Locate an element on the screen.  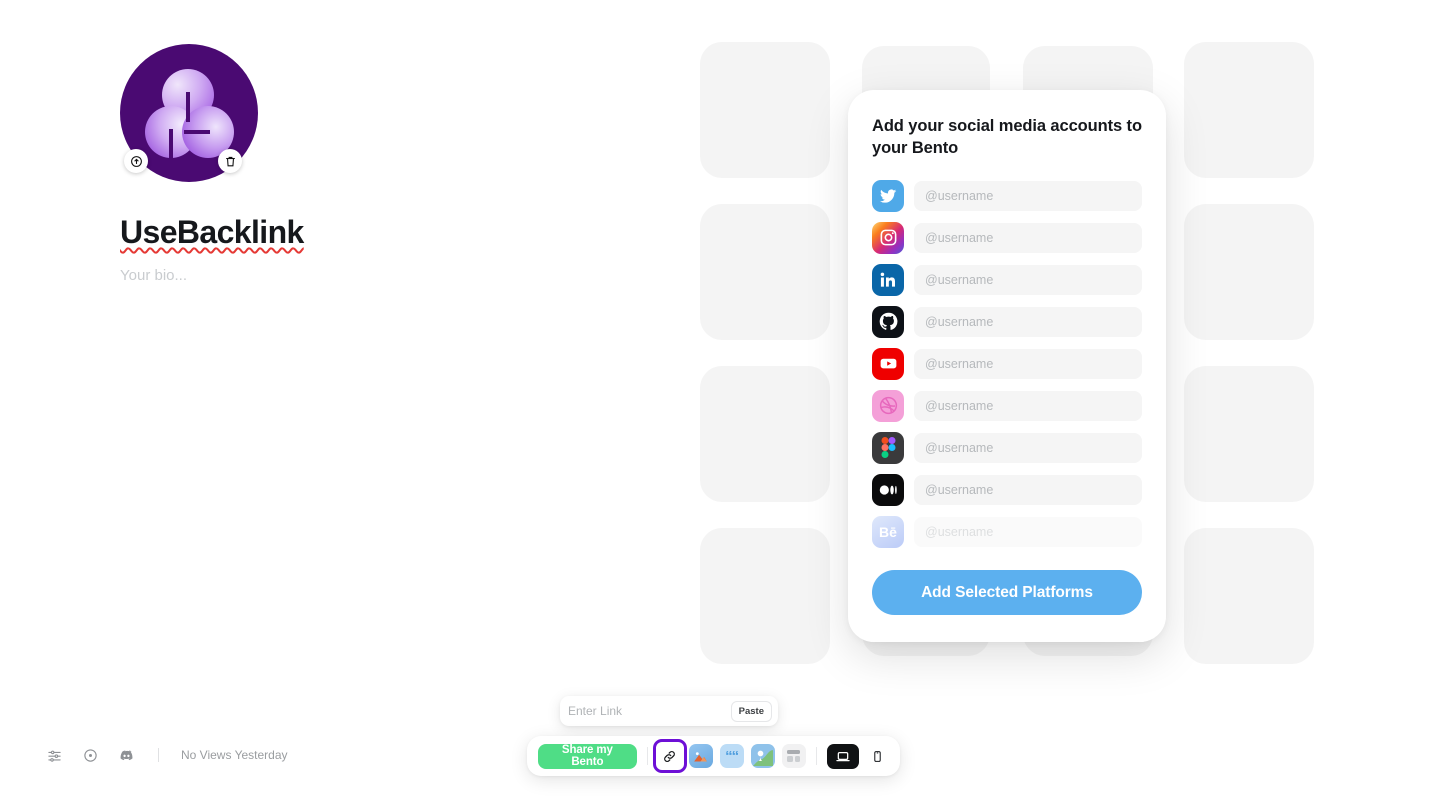
settings-sliders-icon is located at coordinates (54, 755).